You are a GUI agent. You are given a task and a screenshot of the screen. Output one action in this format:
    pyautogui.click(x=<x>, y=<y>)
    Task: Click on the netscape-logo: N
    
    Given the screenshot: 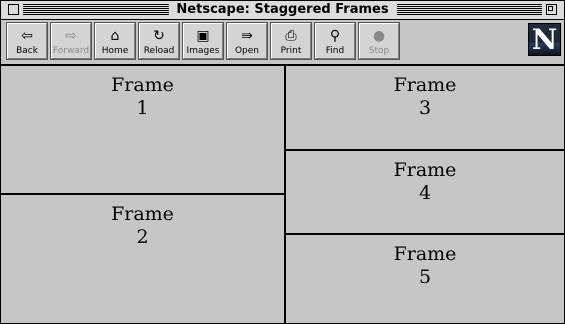 What is the action you would take?
    pyautogui.click(x=544, y=39)
    